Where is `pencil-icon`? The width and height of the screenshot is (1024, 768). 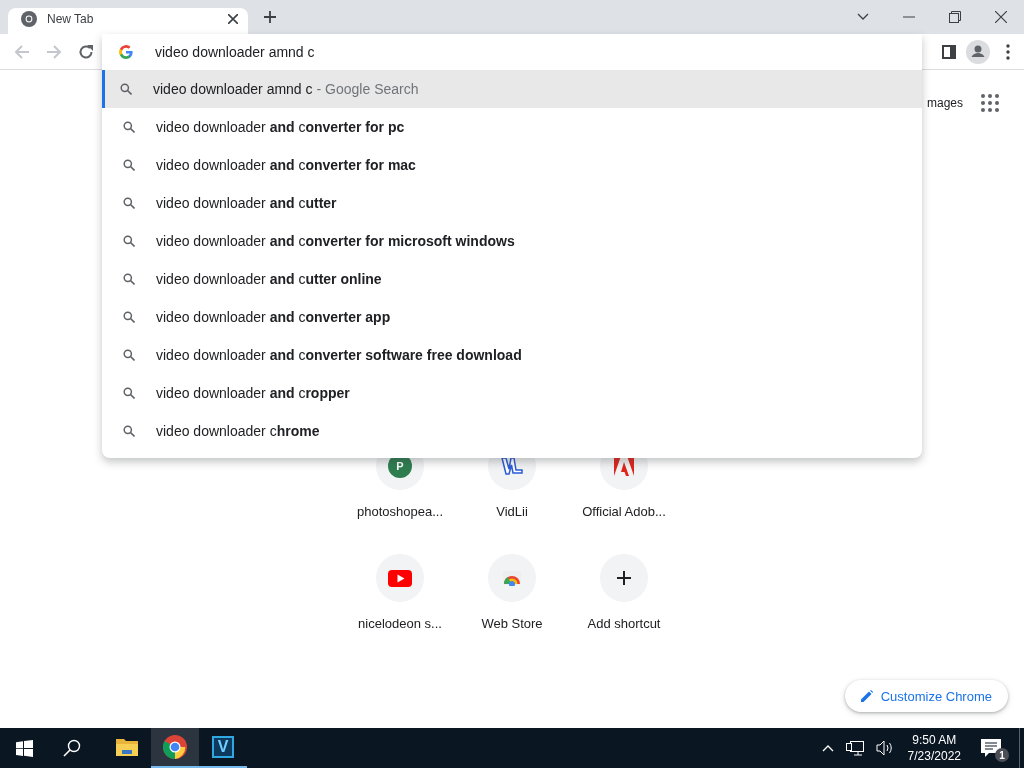
pencil-icon is located at coordinates (866, 696).